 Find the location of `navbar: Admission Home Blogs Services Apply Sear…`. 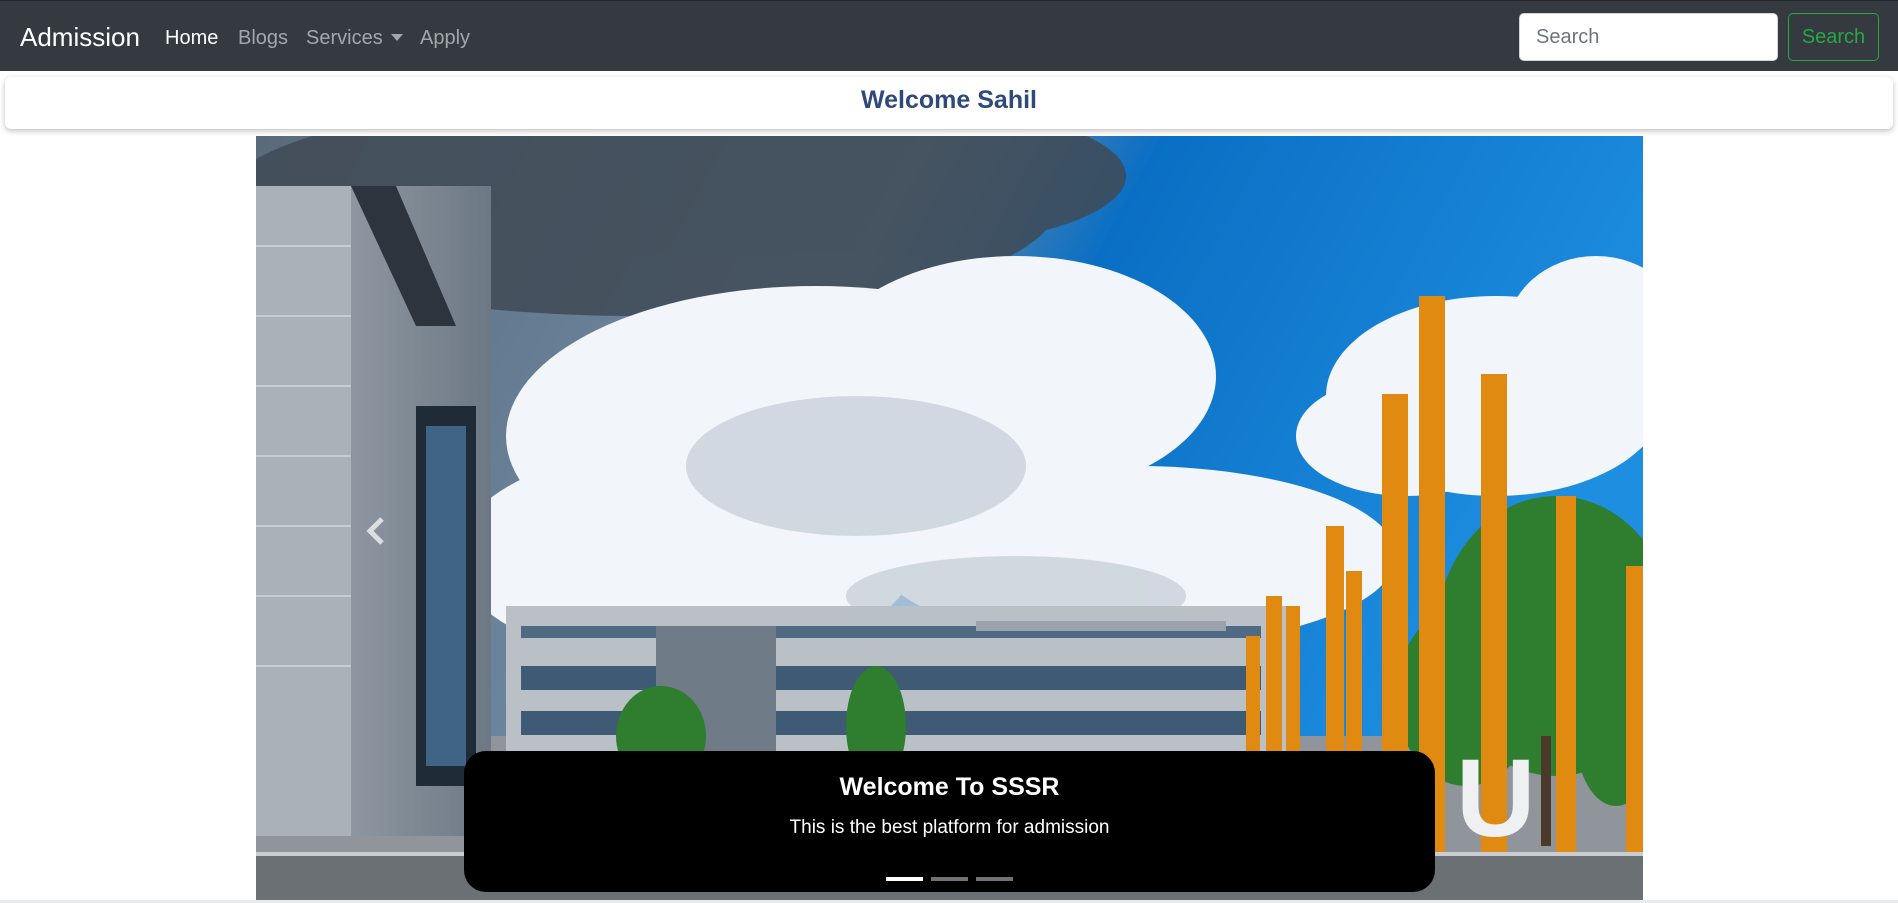

navbar: Admission Home Blogs Services Apply Sear… is located at coordinates (949, 35).